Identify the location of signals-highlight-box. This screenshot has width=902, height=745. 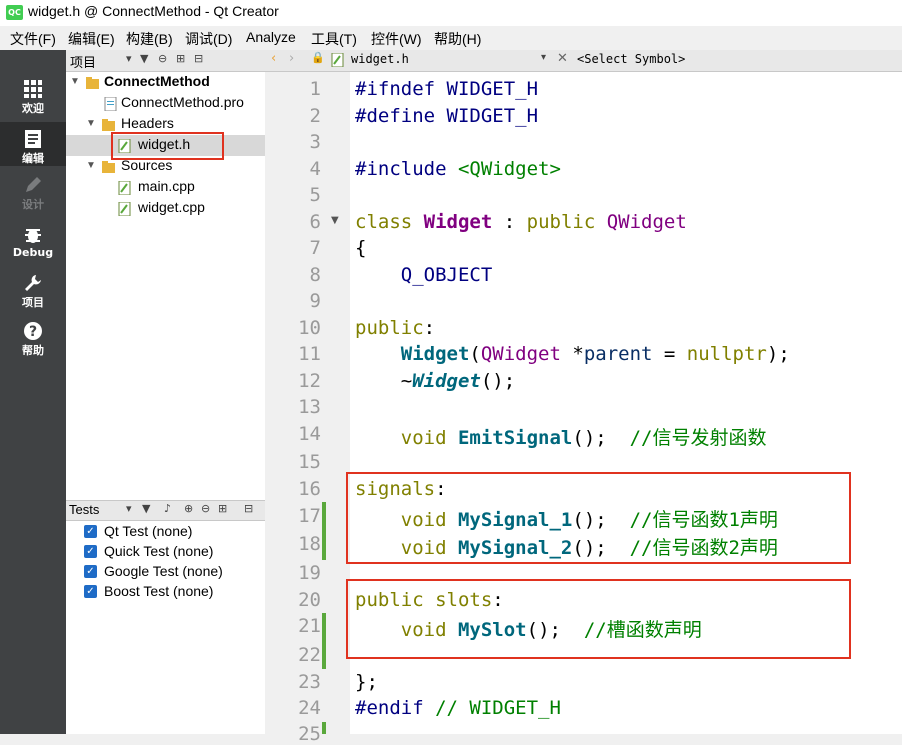
(598, 518).